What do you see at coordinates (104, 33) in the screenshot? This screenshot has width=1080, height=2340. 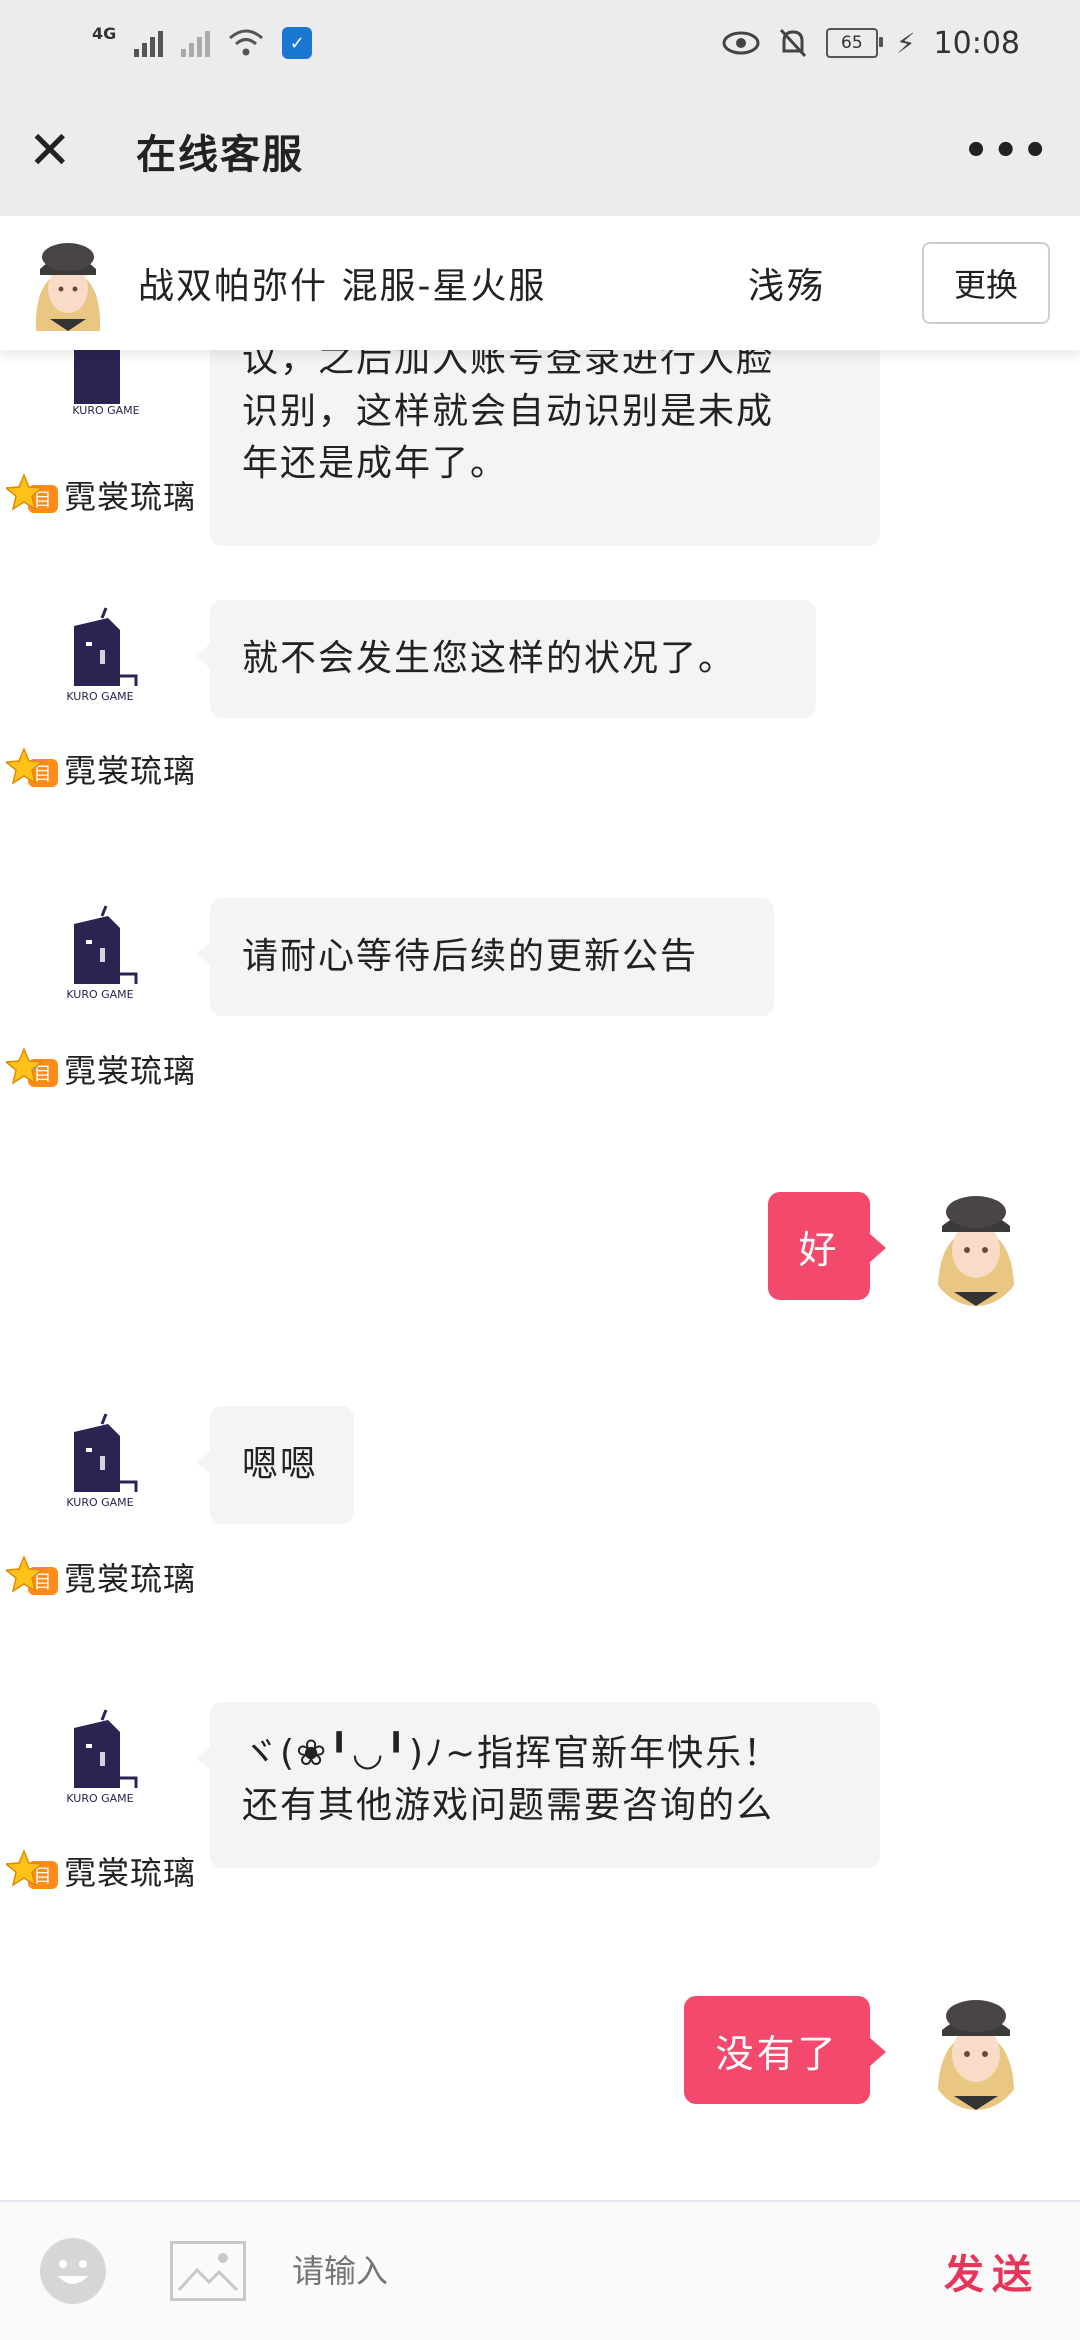 I see `network-type: 4G` at bounding box center [104, 33].